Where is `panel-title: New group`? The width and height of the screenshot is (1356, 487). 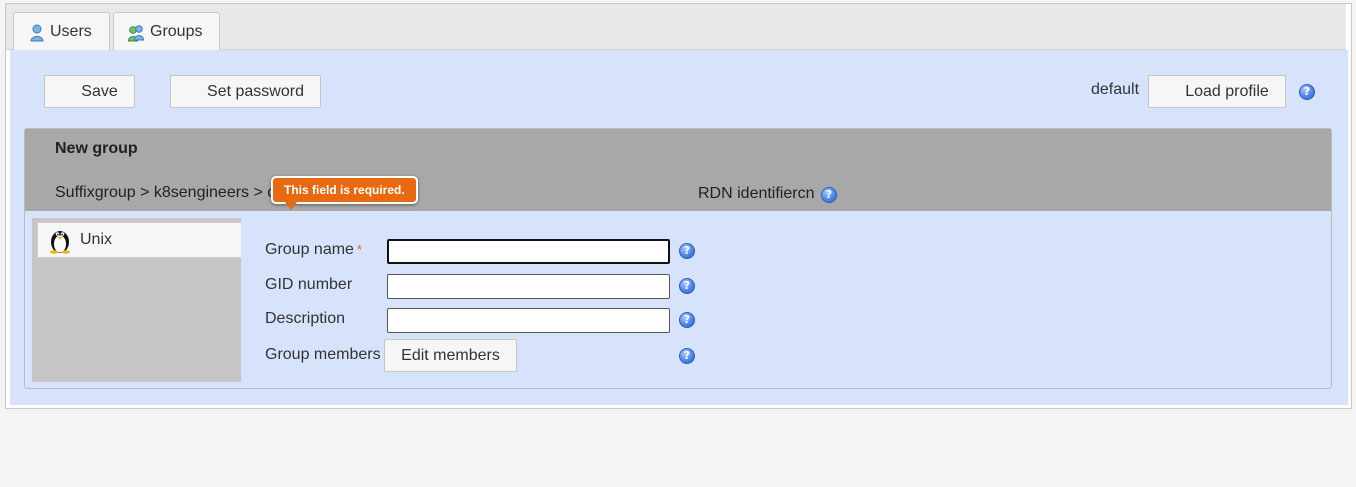 panel-title: New group is located at coordinates (96, 148).